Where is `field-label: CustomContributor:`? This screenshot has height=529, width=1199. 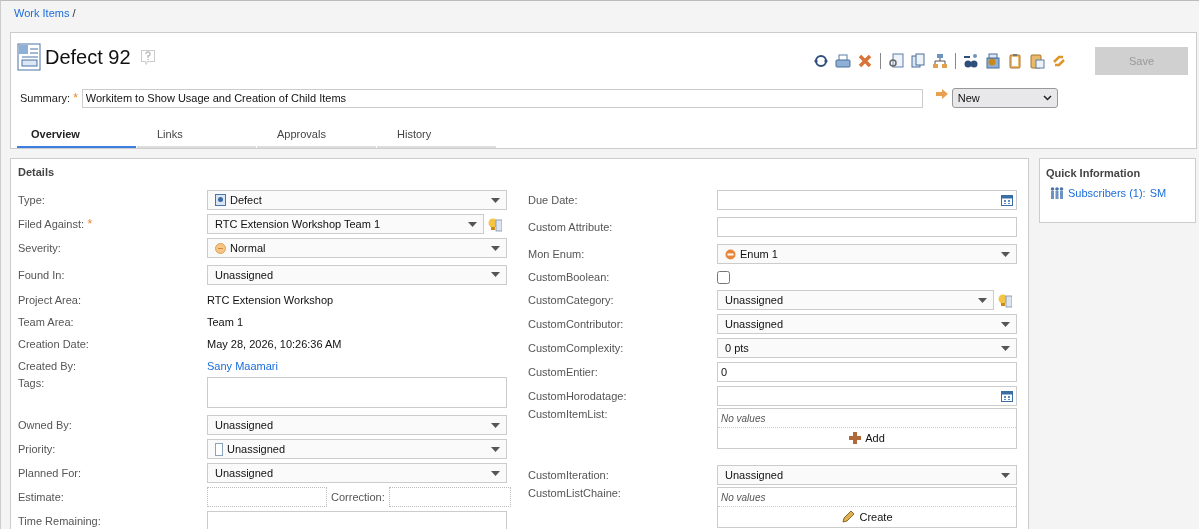
field-label: CustomContributor: is located at coordinates (576, 324).